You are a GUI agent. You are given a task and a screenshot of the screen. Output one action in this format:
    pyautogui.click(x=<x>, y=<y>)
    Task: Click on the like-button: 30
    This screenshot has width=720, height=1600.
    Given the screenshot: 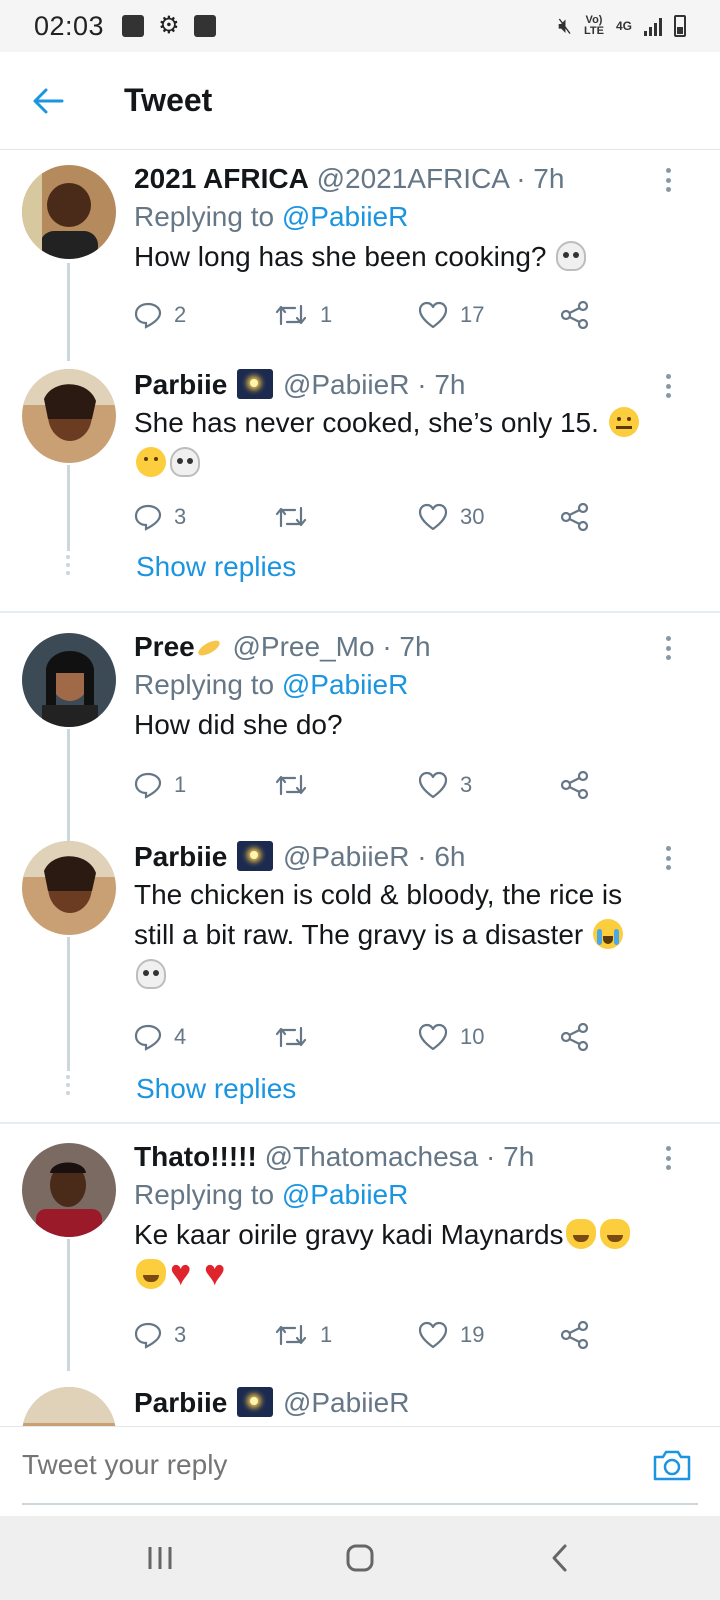 What is the action you would take?
    pyautogui.click(x=451, y=517)
    